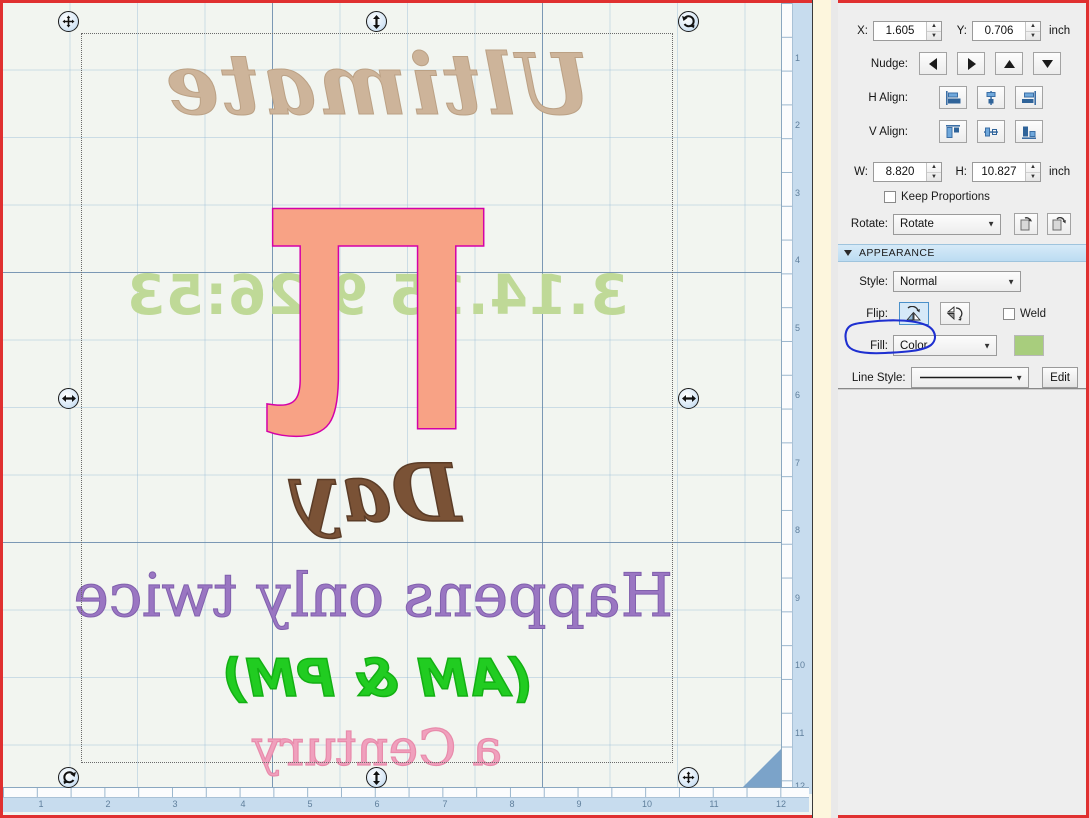  Describe the element at coordinates (800, 733) in the screenshot. I see `ruler-v-label: 11` at that location.